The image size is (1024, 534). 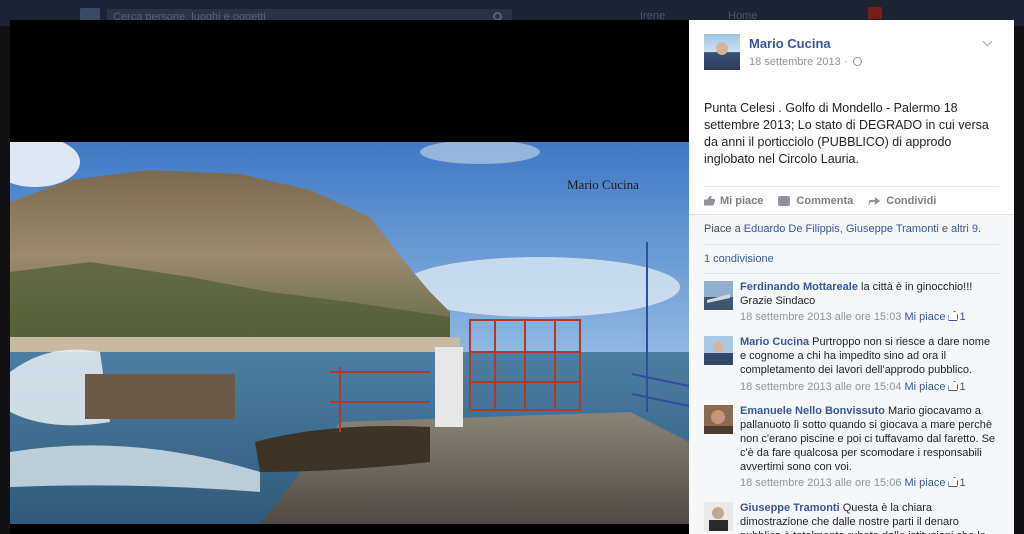 I want to click on likes-end: ., so click(x=979, y=229).